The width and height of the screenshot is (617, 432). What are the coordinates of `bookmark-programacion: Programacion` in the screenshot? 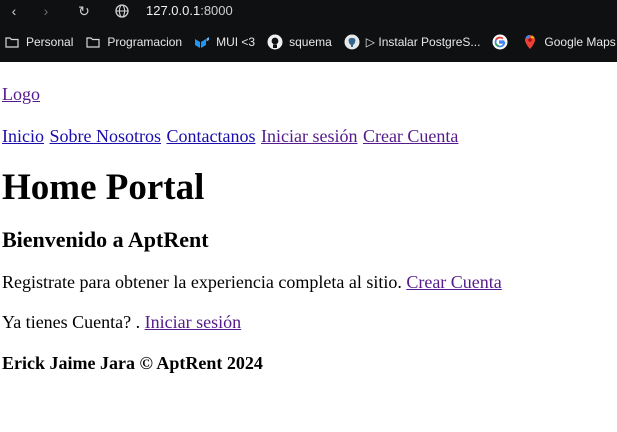 It's located at (133, 42).